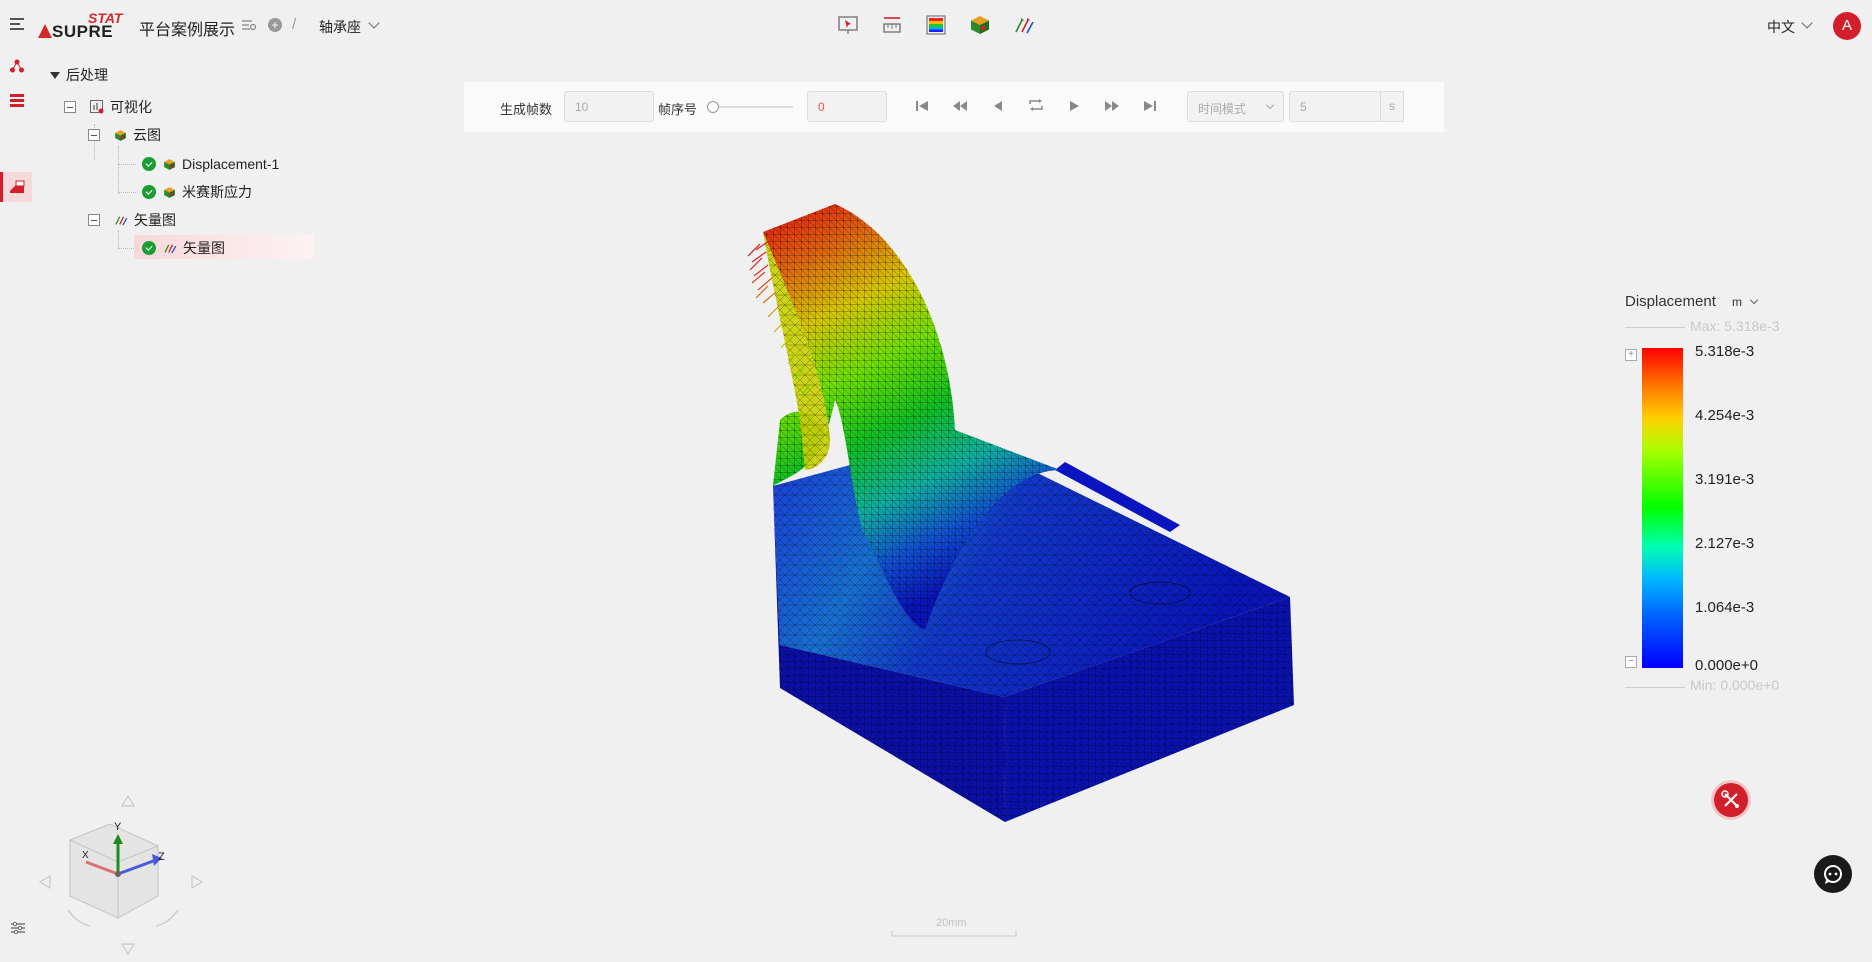 Image resolution: width=1872 pixels, height=962 pixels. I want to click on legend-unit-select: m, so click(1737, 302).